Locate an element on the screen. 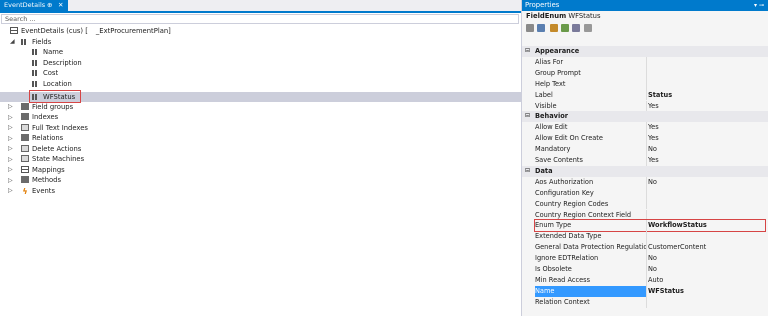 This screenshot has height=316, width=768. property-row: Country Region Codes is located at coordinates (645, 204).